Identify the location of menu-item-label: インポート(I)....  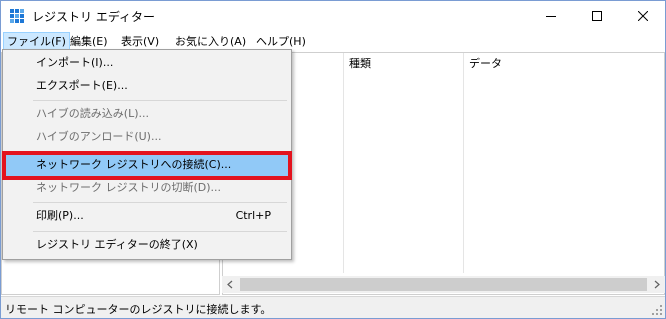
(75, 62).